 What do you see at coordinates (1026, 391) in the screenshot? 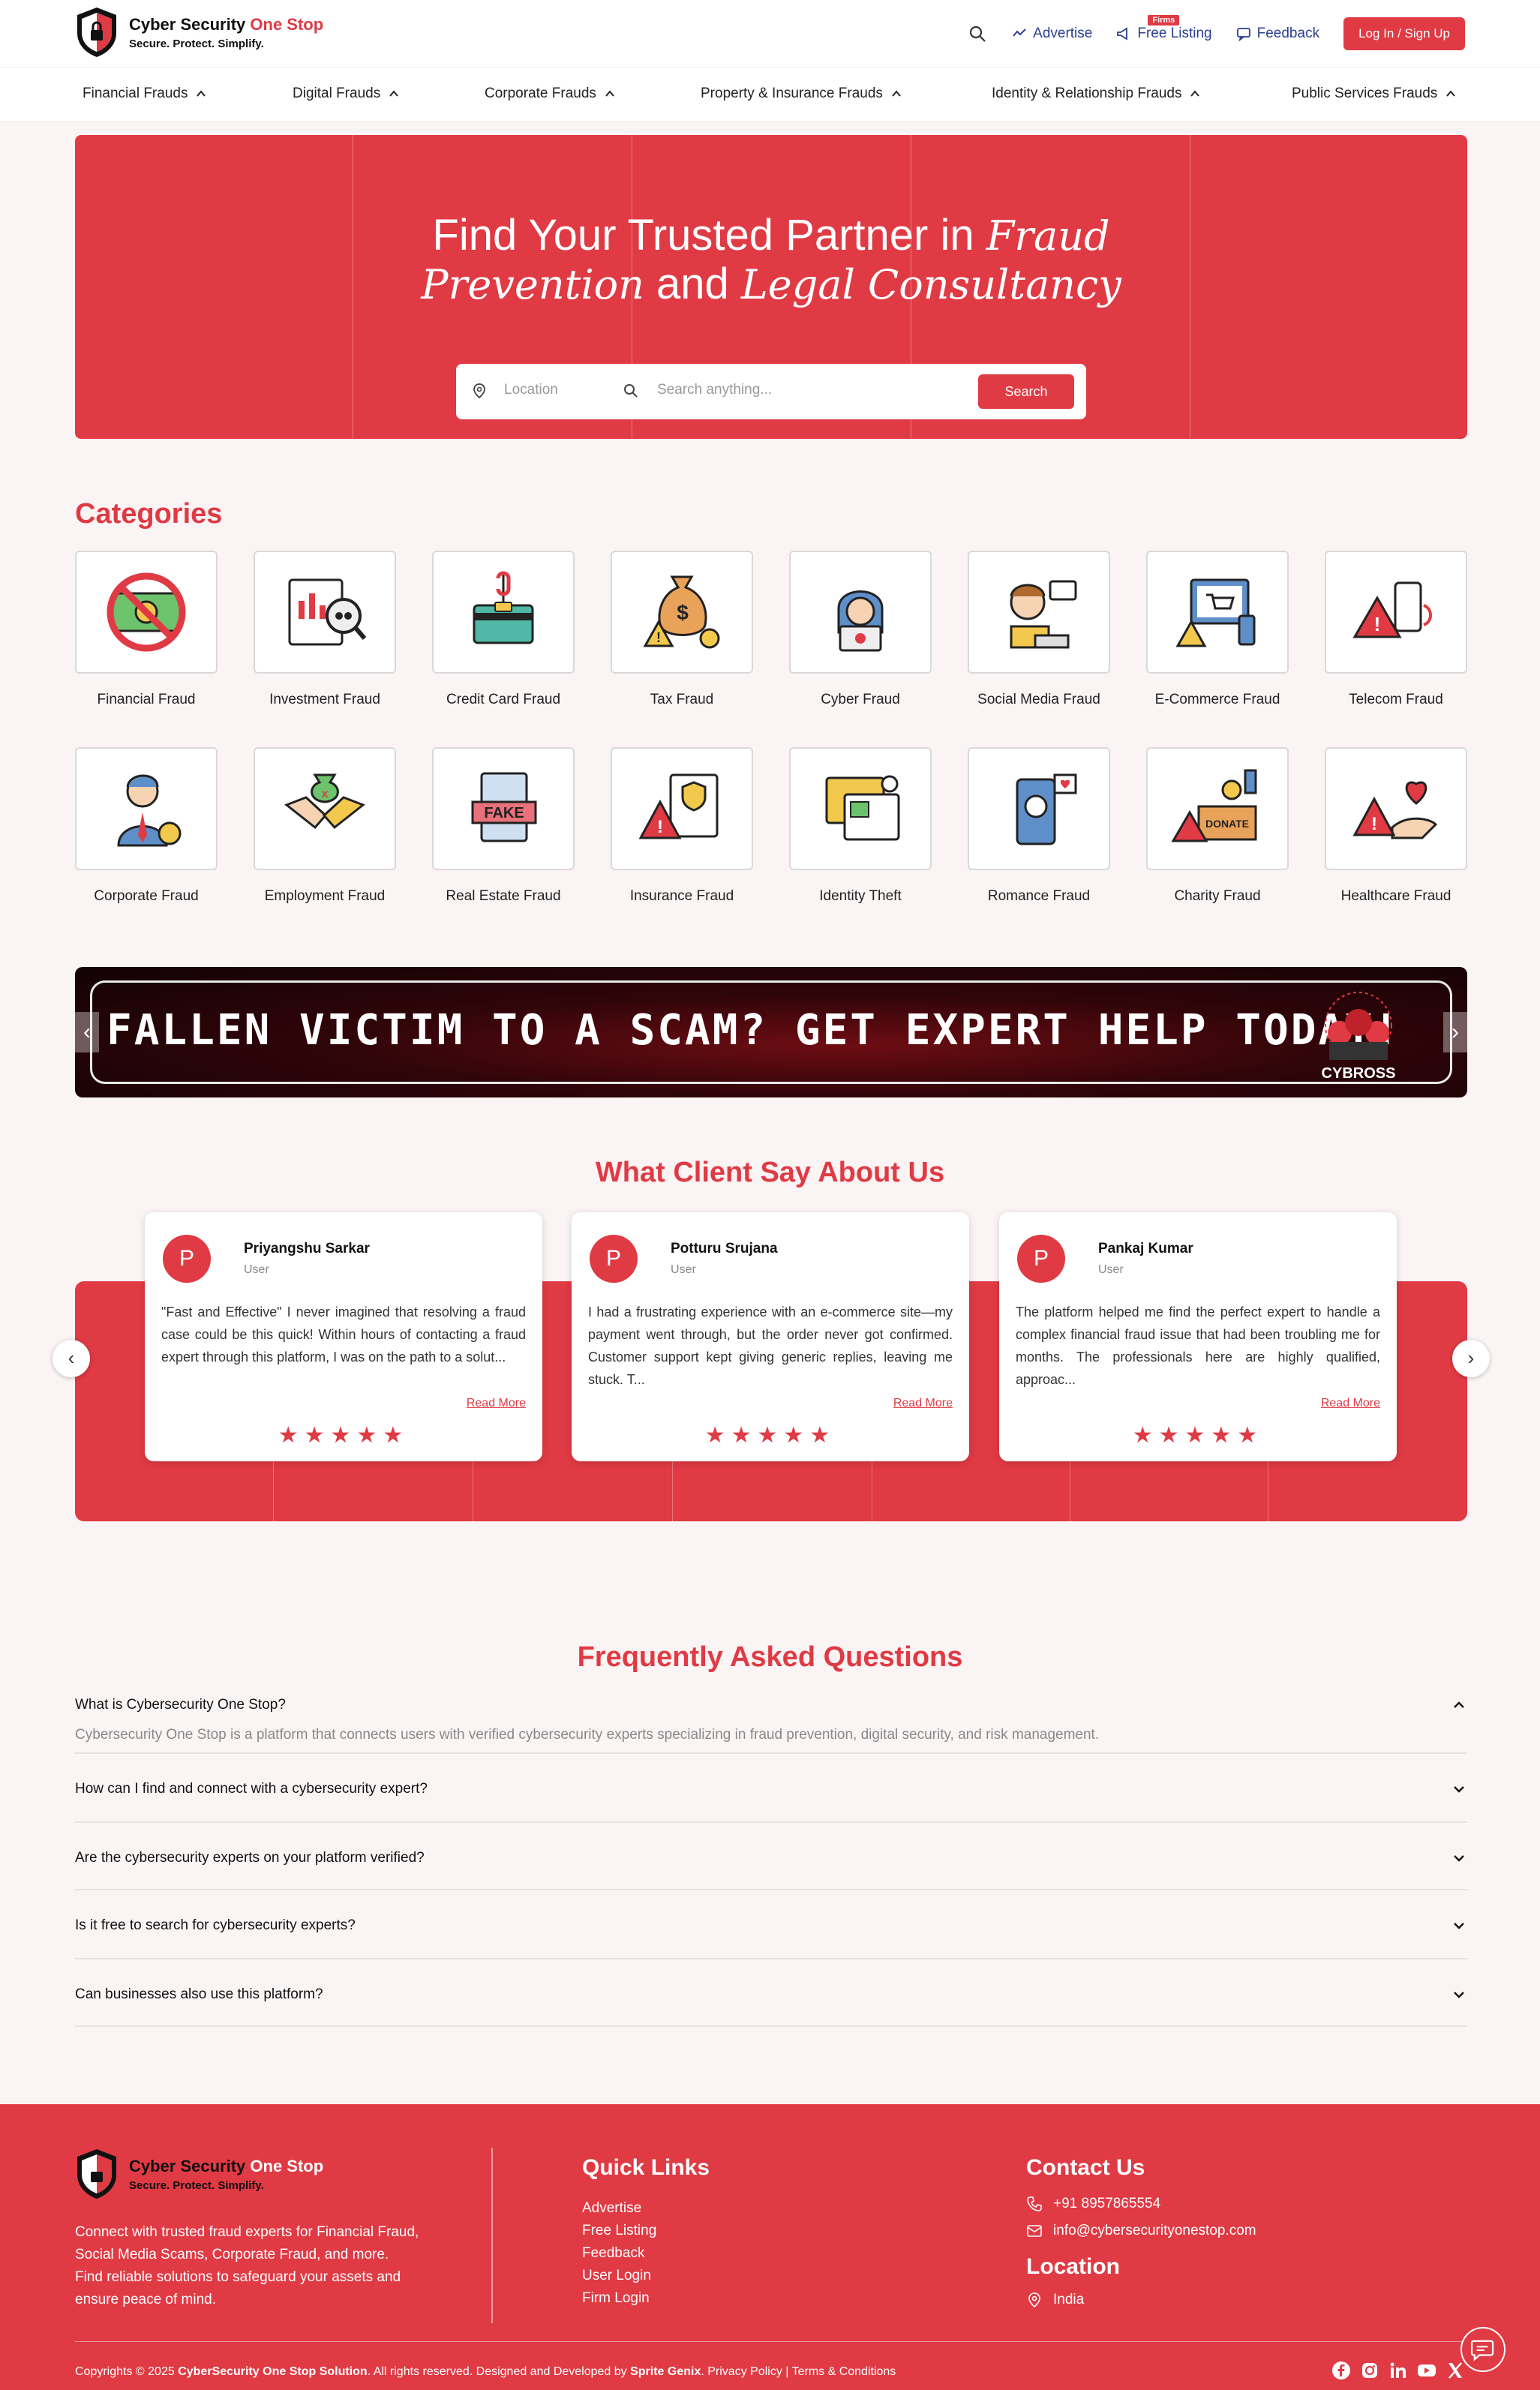
I see `search-button: Search` at bounding box center [1026, 391].